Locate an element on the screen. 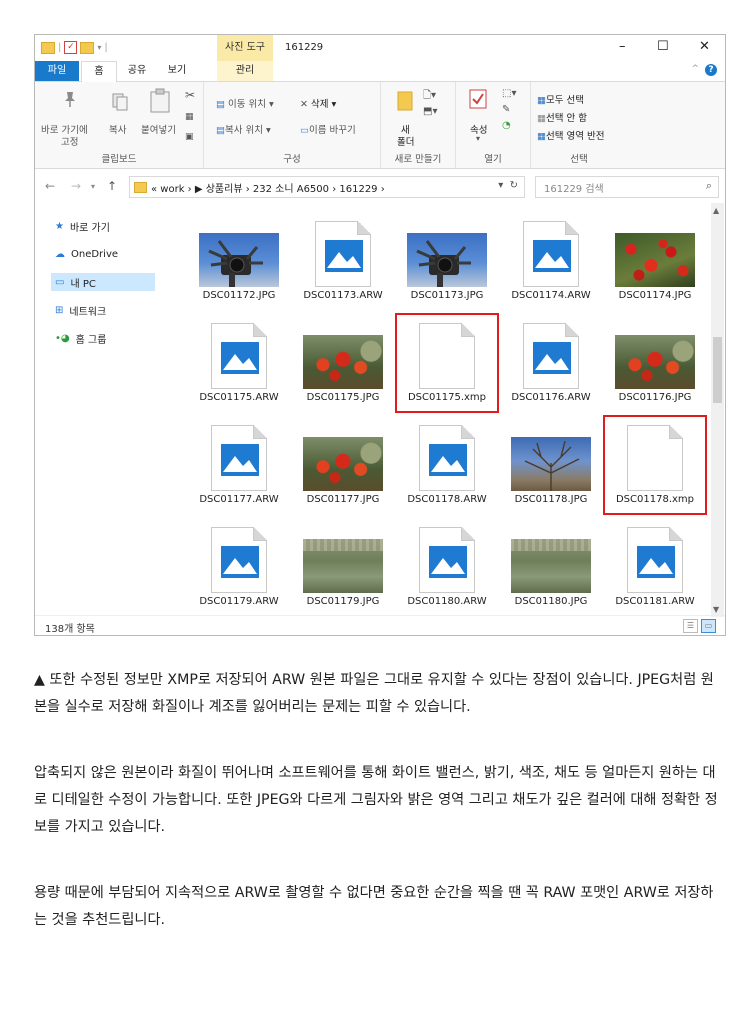 This screenshot has width=754, height=1033. file-name: DSC01177.ARW is located at coordinates (239, 499).